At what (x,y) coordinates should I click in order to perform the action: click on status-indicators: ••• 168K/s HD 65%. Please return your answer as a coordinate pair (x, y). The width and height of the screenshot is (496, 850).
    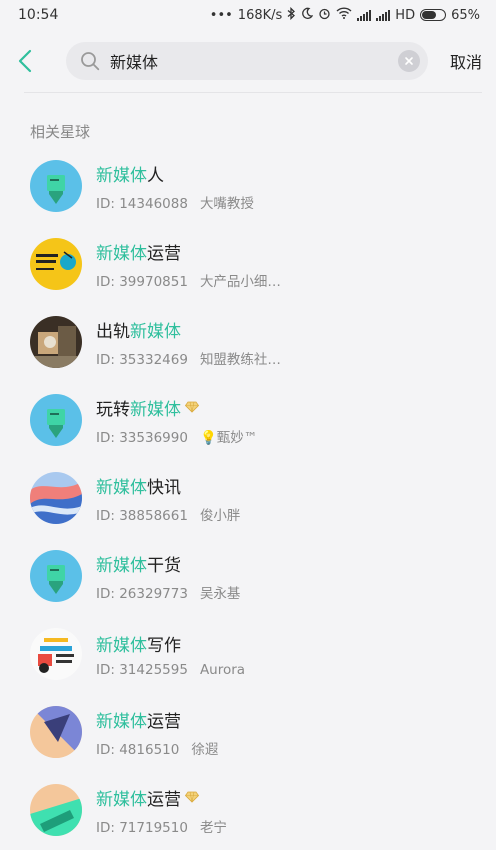
    Looking at the image, I should click on (344, 15).